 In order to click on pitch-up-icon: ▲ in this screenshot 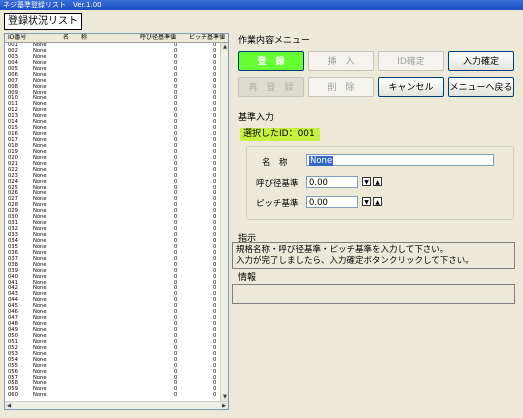, I will do `click(377, 201)`.